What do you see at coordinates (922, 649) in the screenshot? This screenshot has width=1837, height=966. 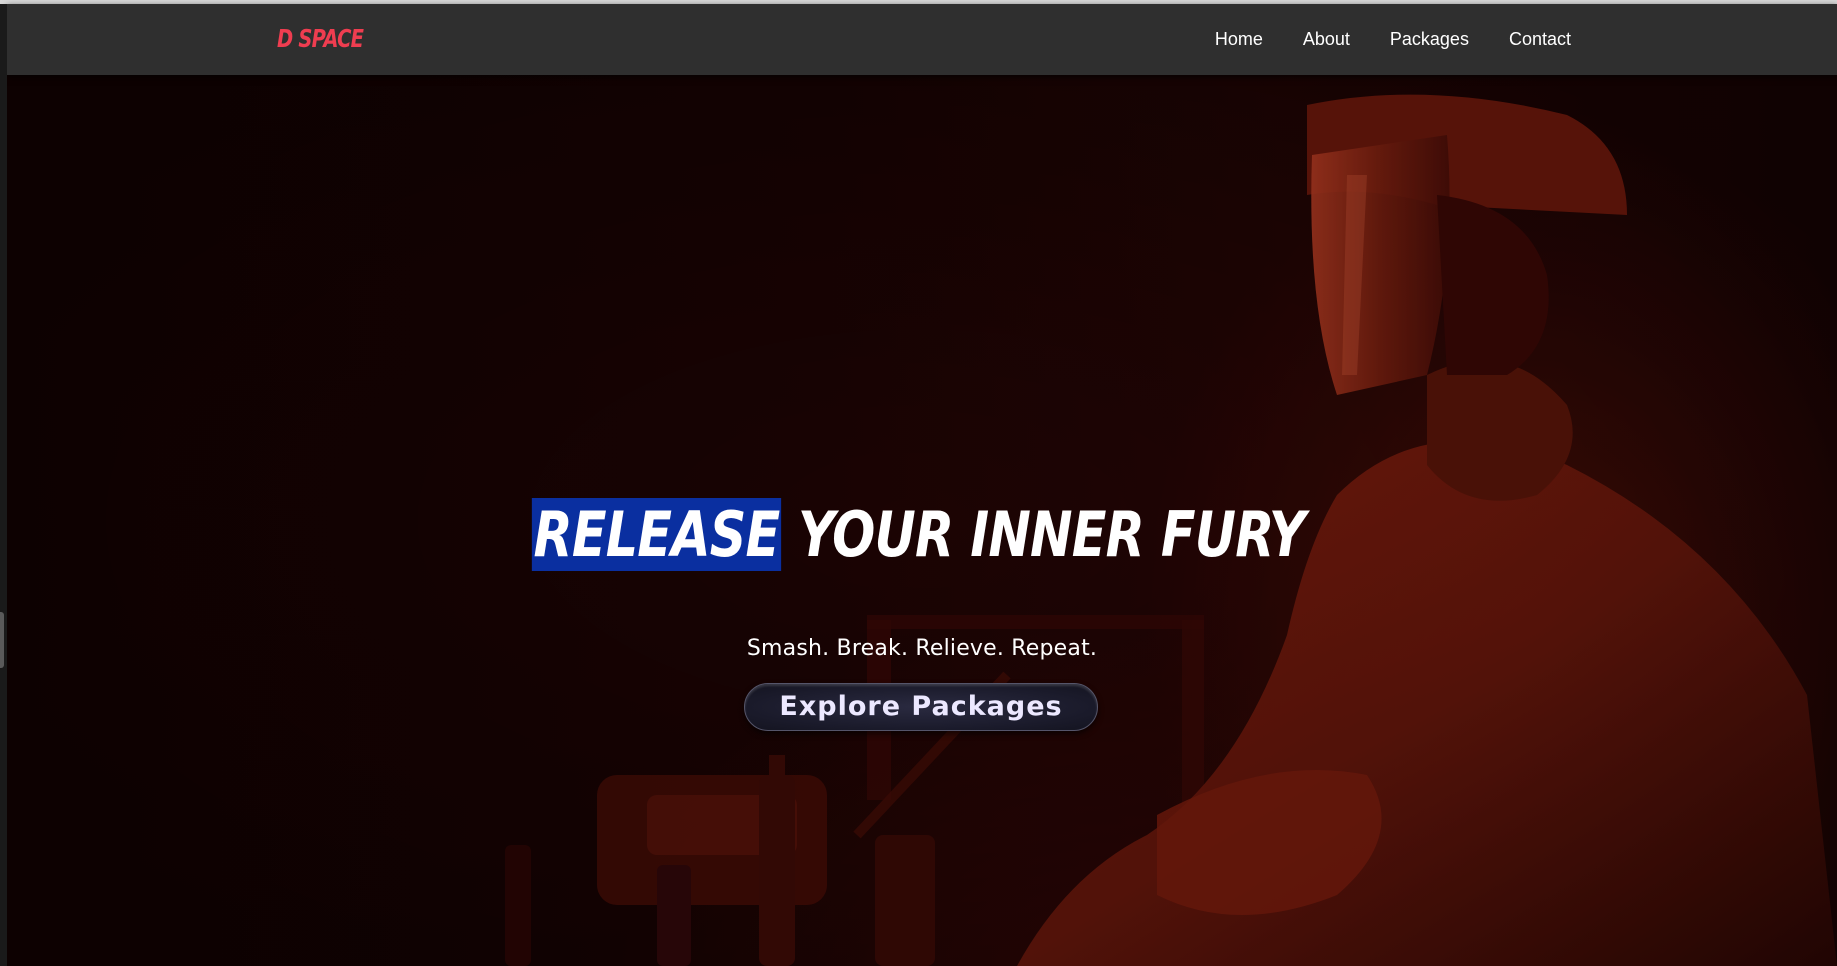 I see `hero-tagline: Smash. Break. Relieve. Repeat.` at bounding box center [922, 649].